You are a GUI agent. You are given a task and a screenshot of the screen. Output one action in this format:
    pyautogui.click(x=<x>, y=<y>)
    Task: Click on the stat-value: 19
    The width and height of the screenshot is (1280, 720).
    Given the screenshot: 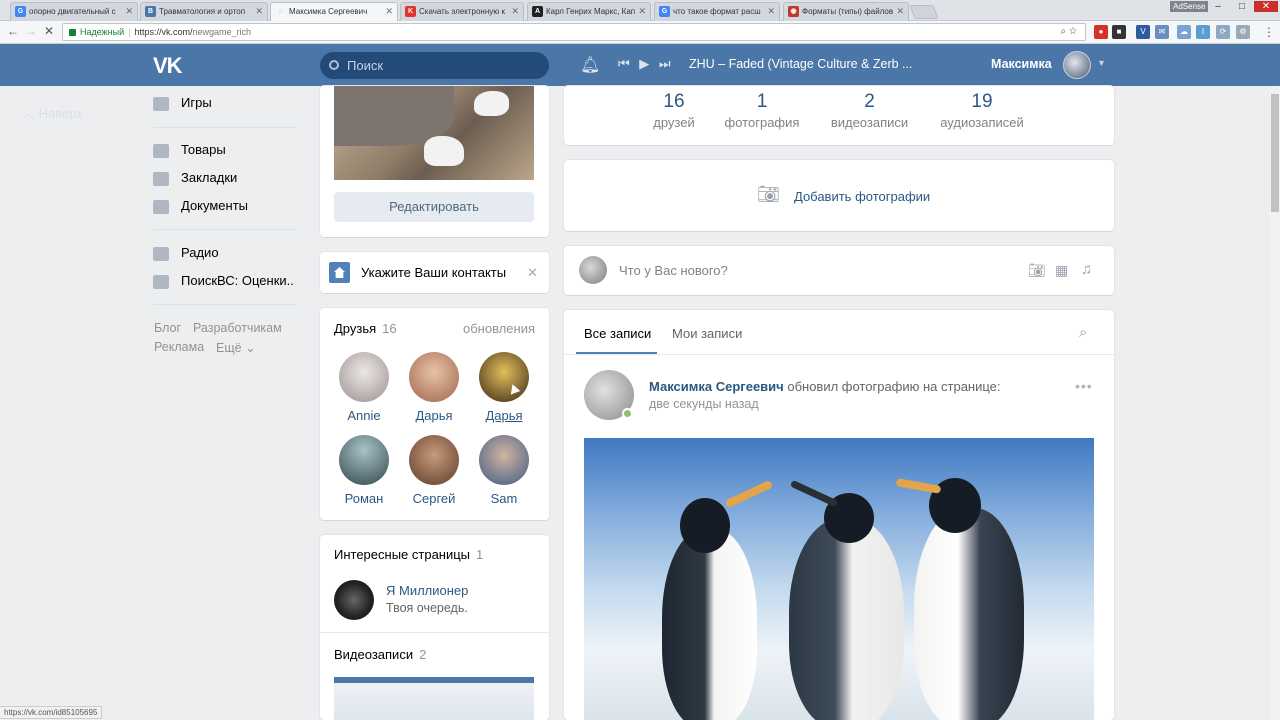 What is the action you would take?
    pyautogui.click(x=982, y=101)
    